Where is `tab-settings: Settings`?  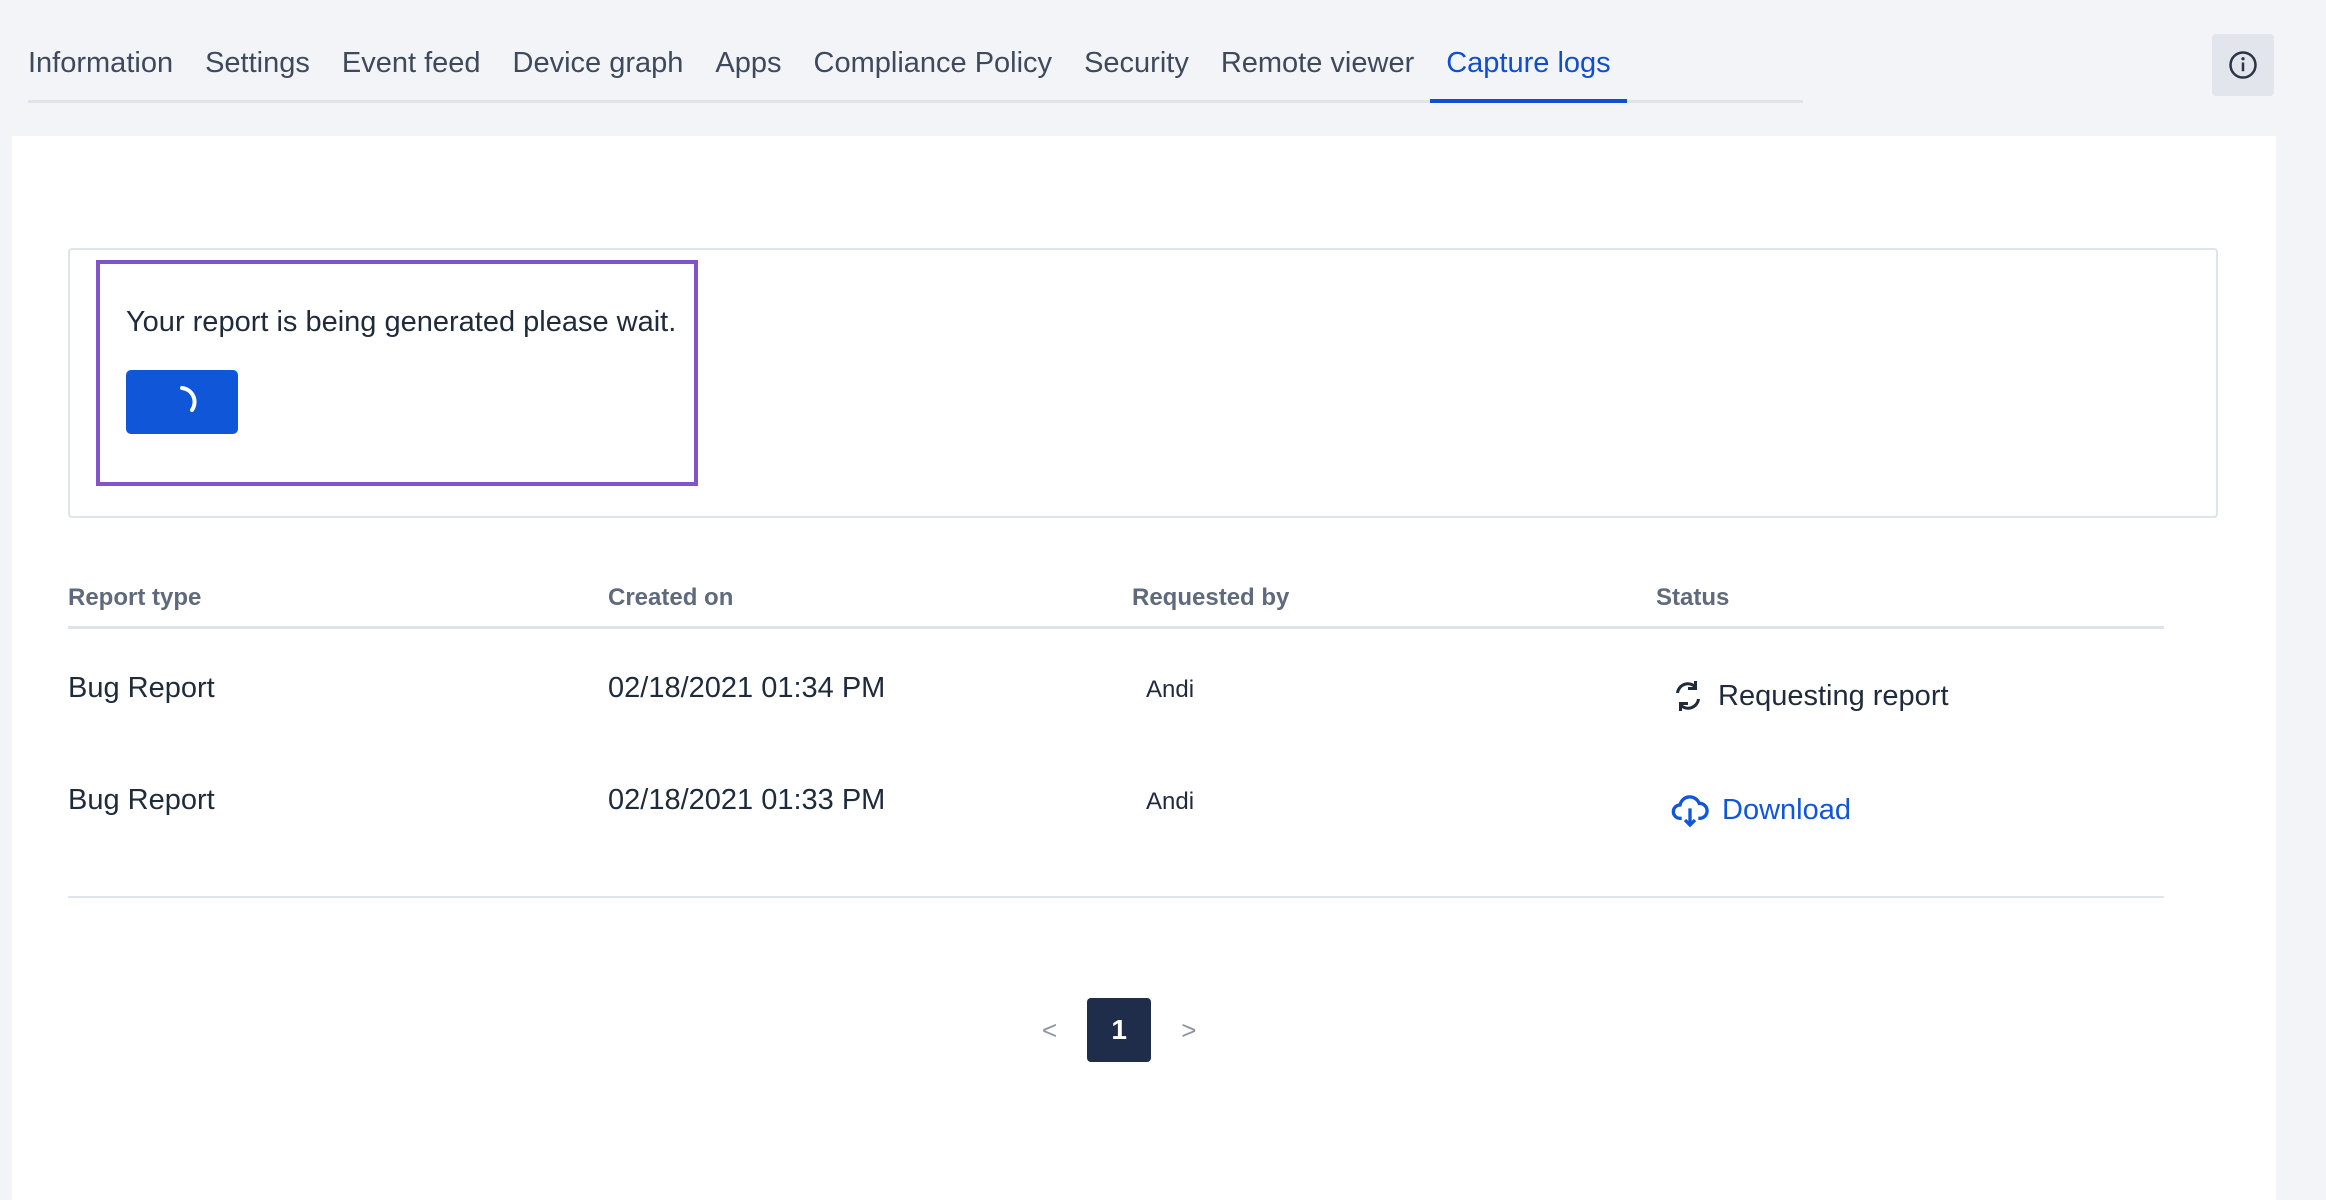 tab-settings: Settings is located at coordinates (257, 70).